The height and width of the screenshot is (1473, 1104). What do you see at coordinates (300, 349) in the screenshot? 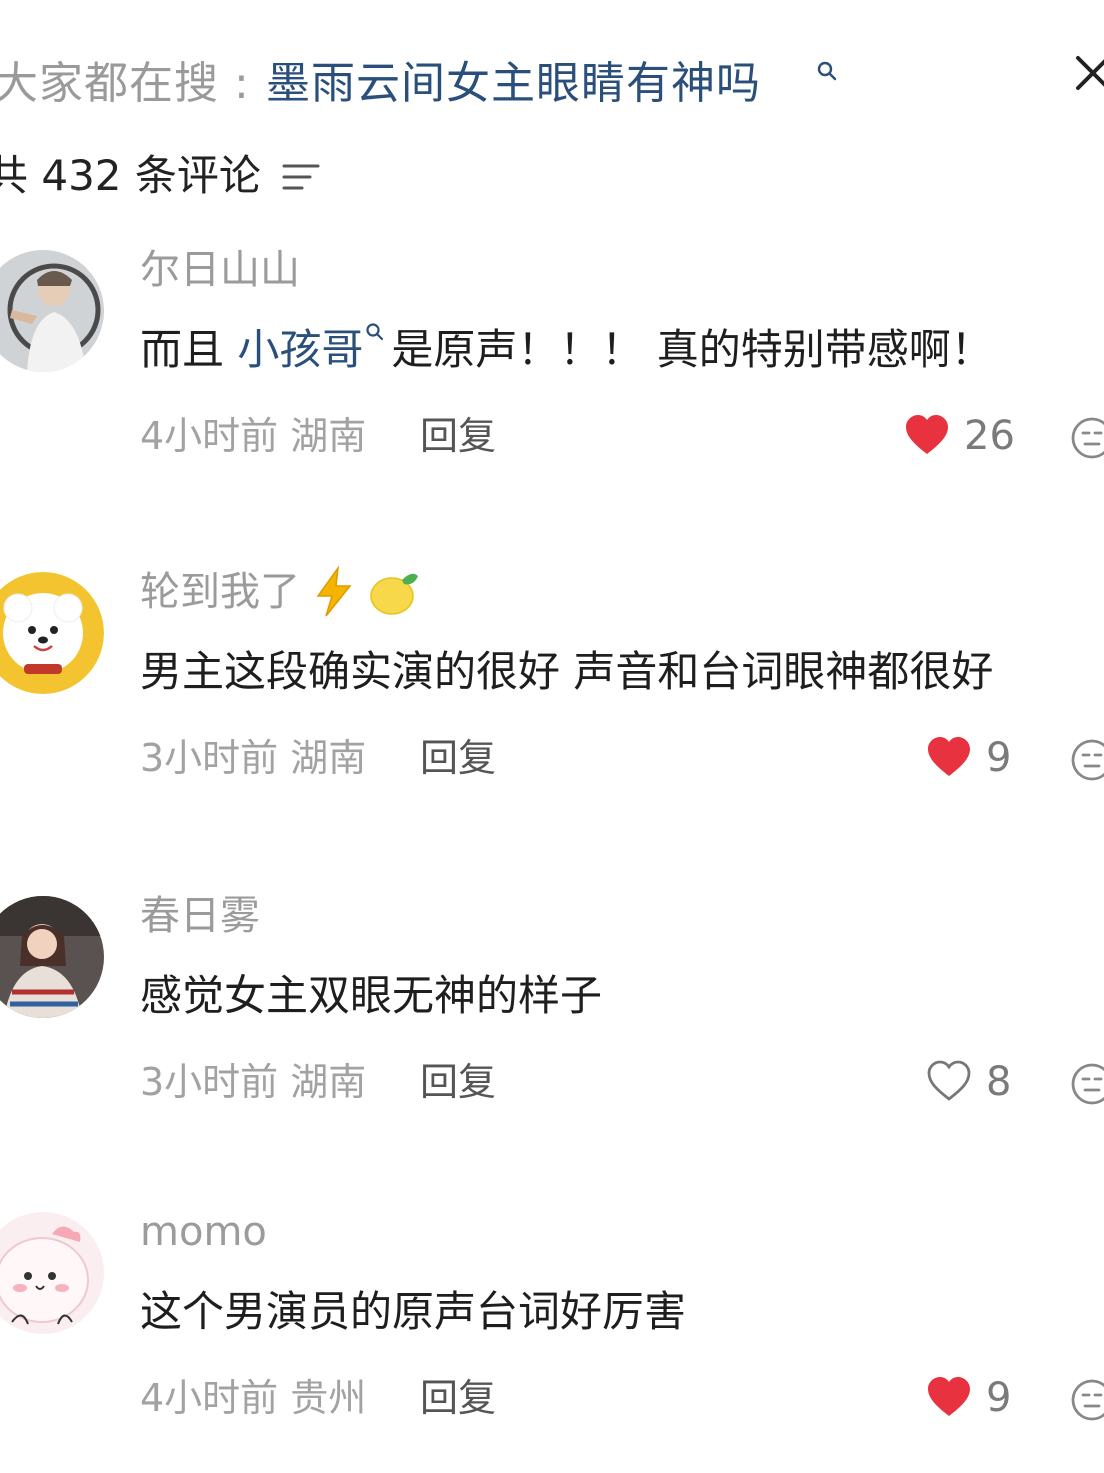
I see `inline-search-link: 小孩哥` at bounding box center [300, 349].